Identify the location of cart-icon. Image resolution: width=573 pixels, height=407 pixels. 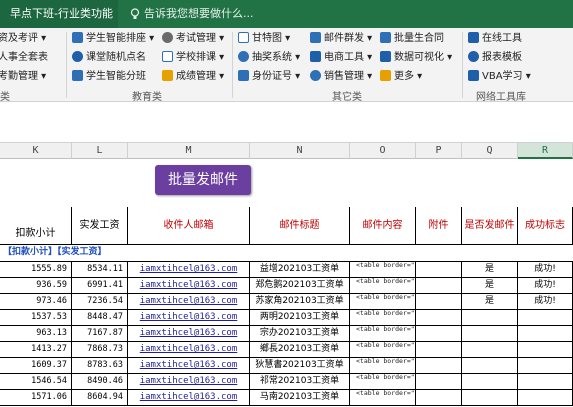
(315, 56).